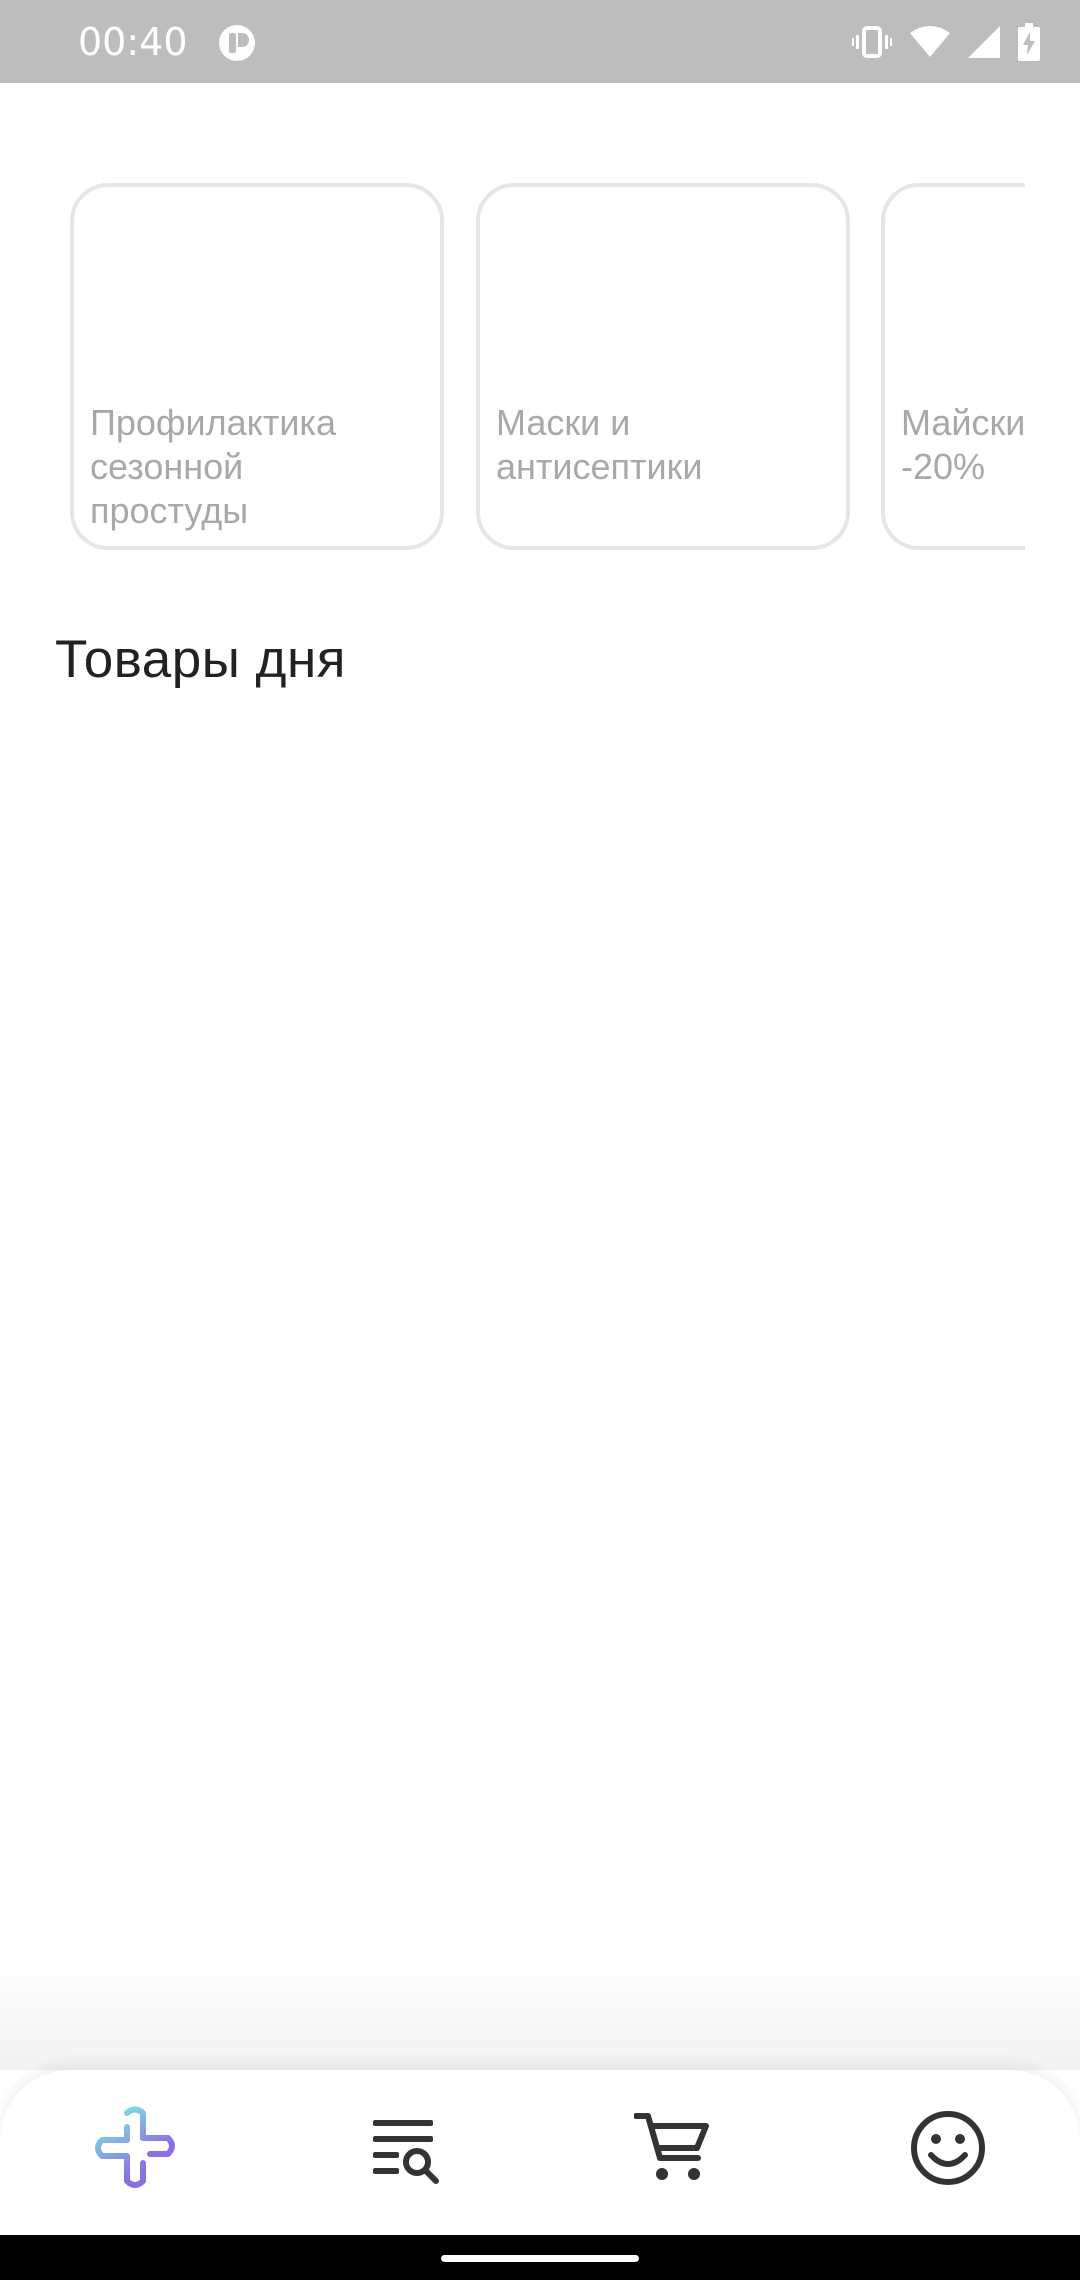 Image resolution: width=1080 pixels, height=2280 pixels. I want to click on nav-profile-button, so click(948, 2150).